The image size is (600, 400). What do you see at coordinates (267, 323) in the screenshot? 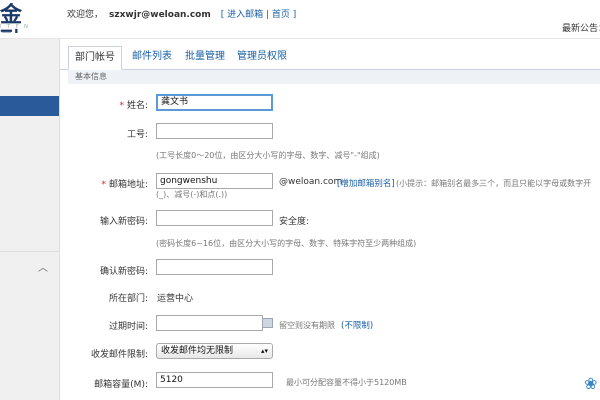
I see `calendar-icon` at bounding box center [267, 323].